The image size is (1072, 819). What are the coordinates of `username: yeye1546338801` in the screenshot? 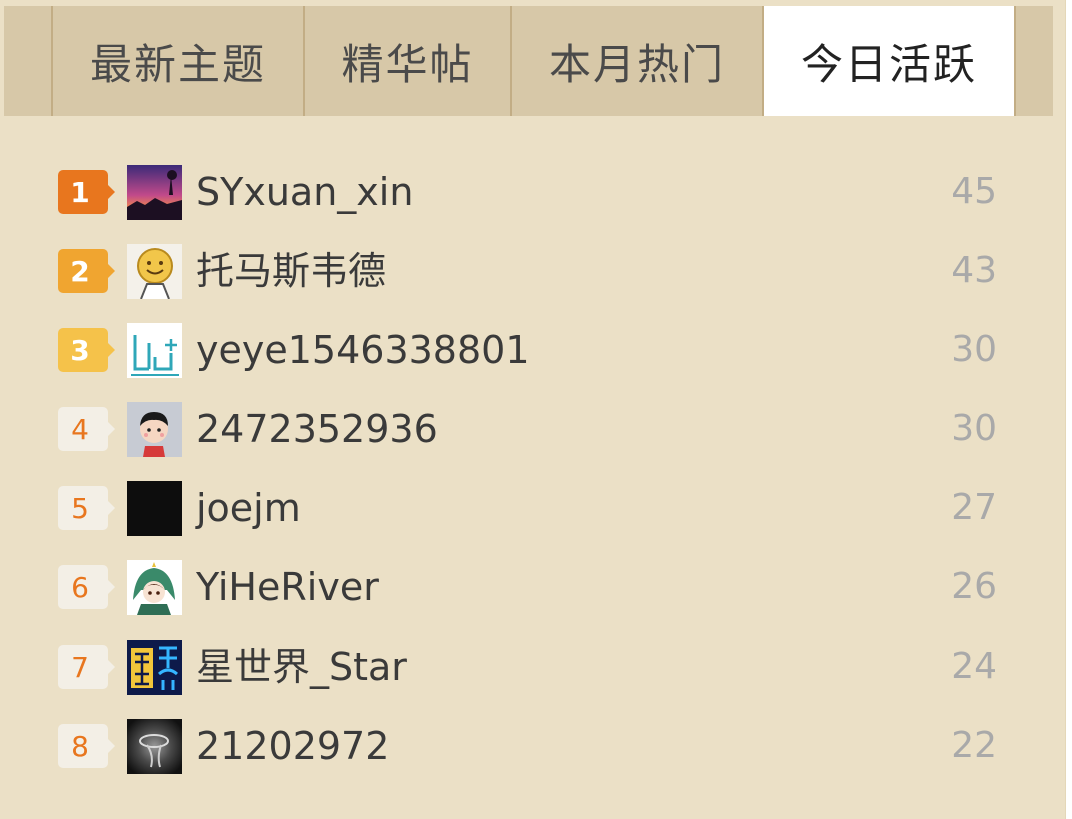 It's located at (363, 350).